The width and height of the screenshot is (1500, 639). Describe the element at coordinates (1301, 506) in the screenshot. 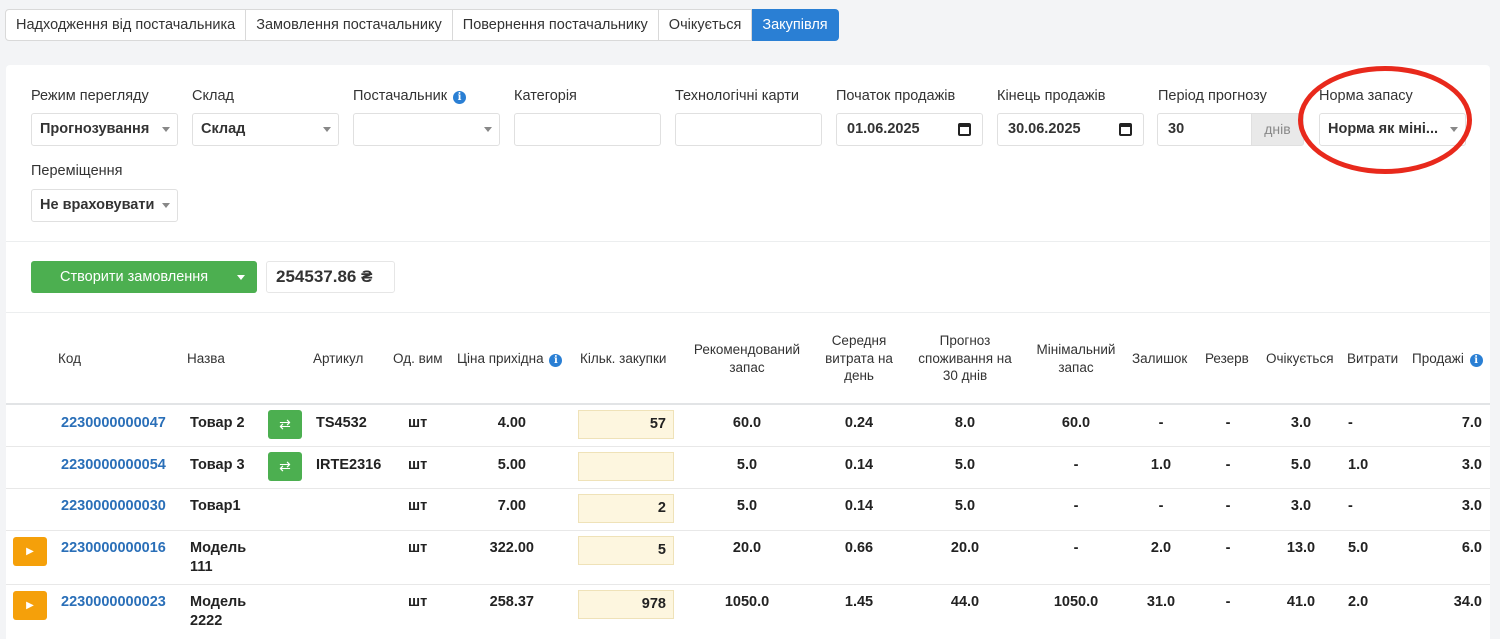

I see `expected: 3.0` at that location.